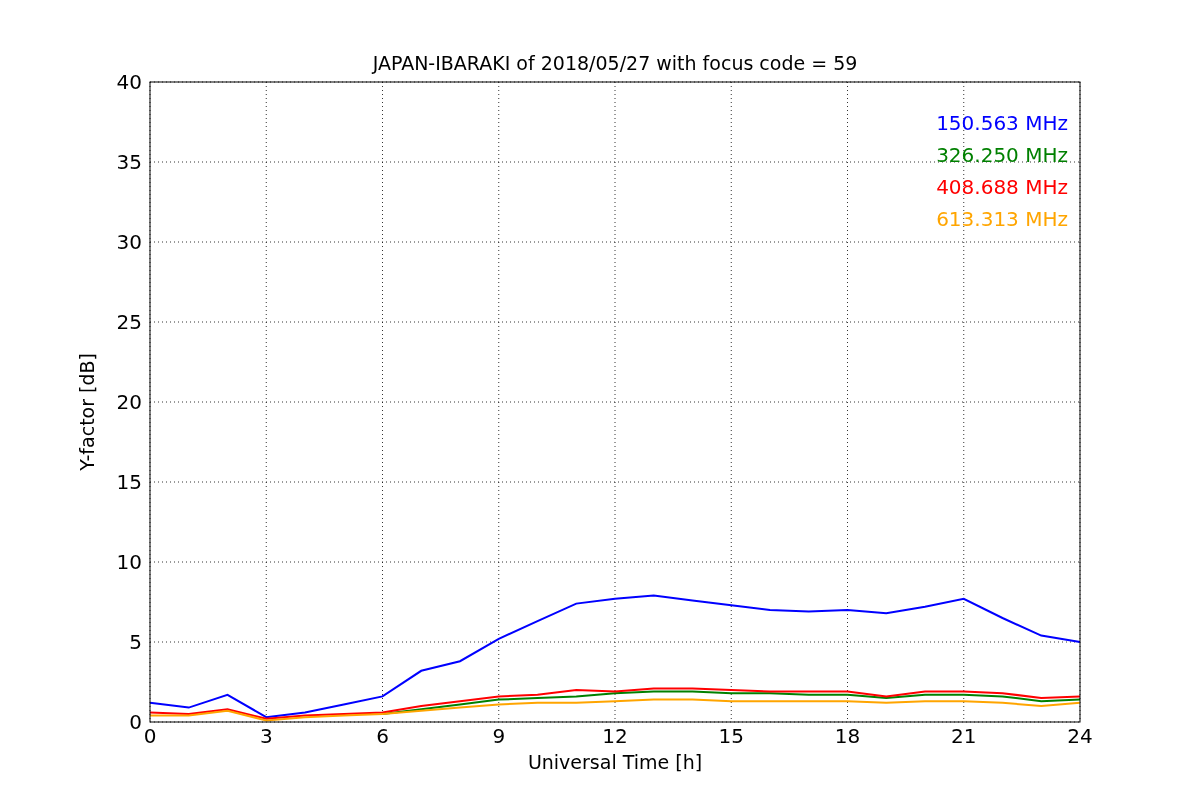 The width and height of the screenshot is (1200, 800). I want to click on x-tick-label: 6, so click(382, 736).